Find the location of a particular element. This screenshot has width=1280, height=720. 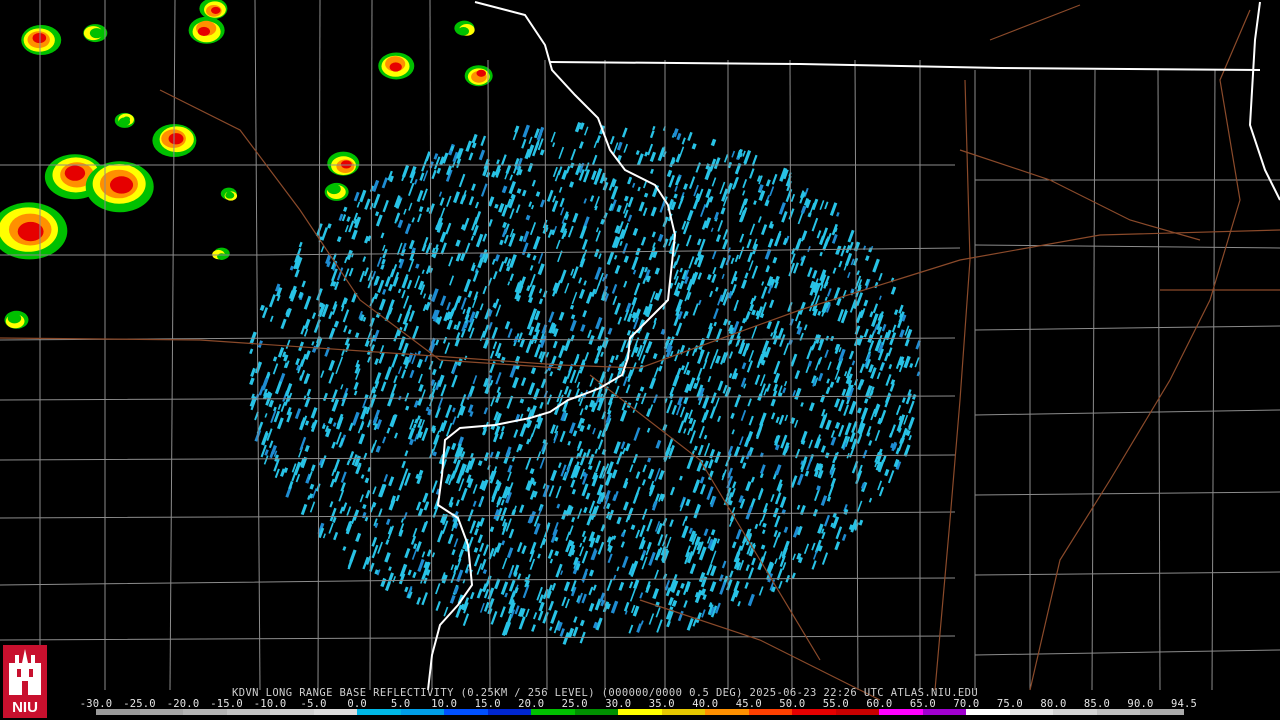

niu-logo: NIU is located at coordinates (25, 681).